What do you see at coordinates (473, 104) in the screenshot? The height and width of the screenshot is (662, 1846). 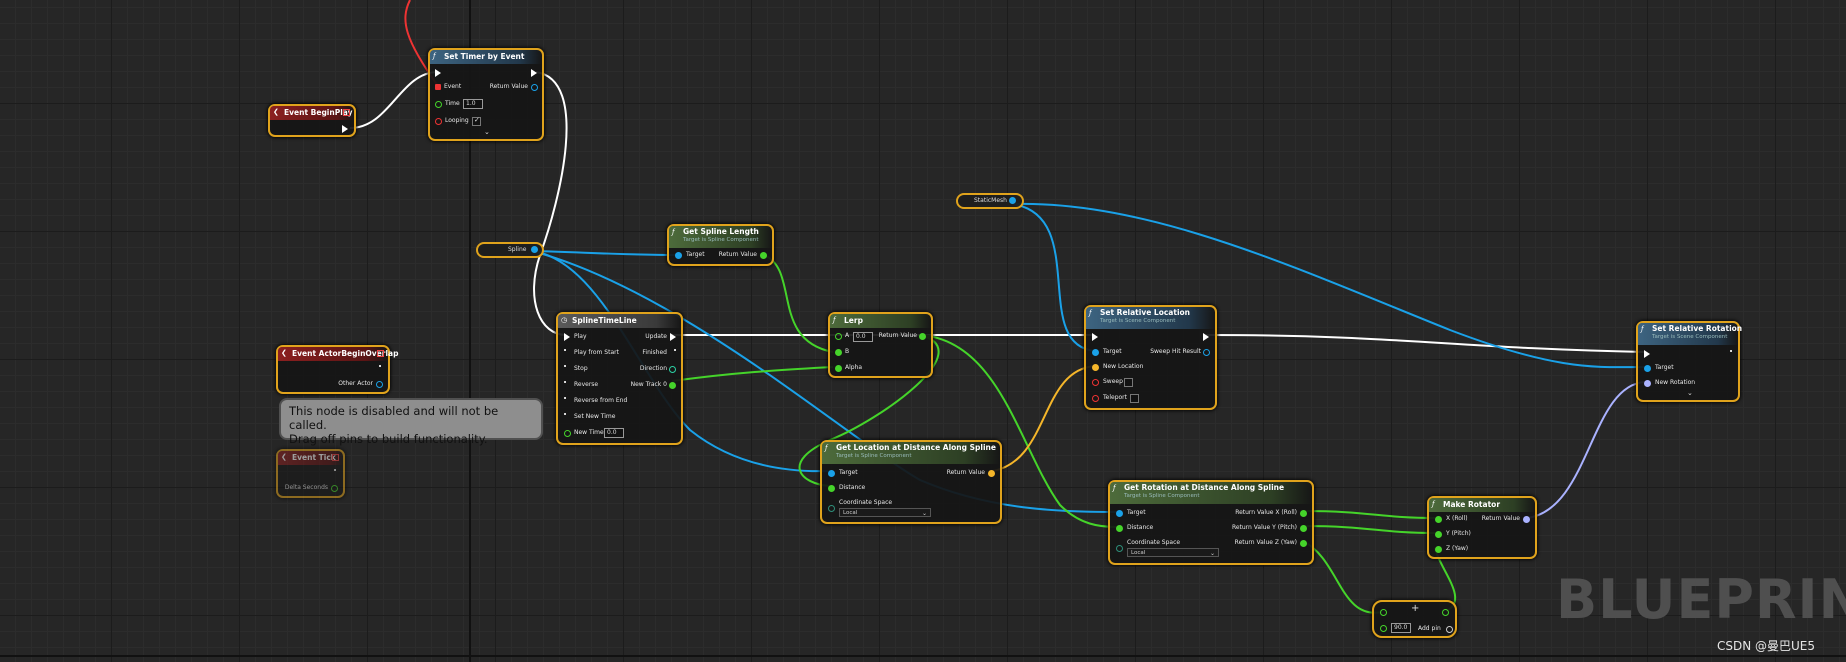 I see `time-value-field: 1.0` at bounding box center [473, 104].